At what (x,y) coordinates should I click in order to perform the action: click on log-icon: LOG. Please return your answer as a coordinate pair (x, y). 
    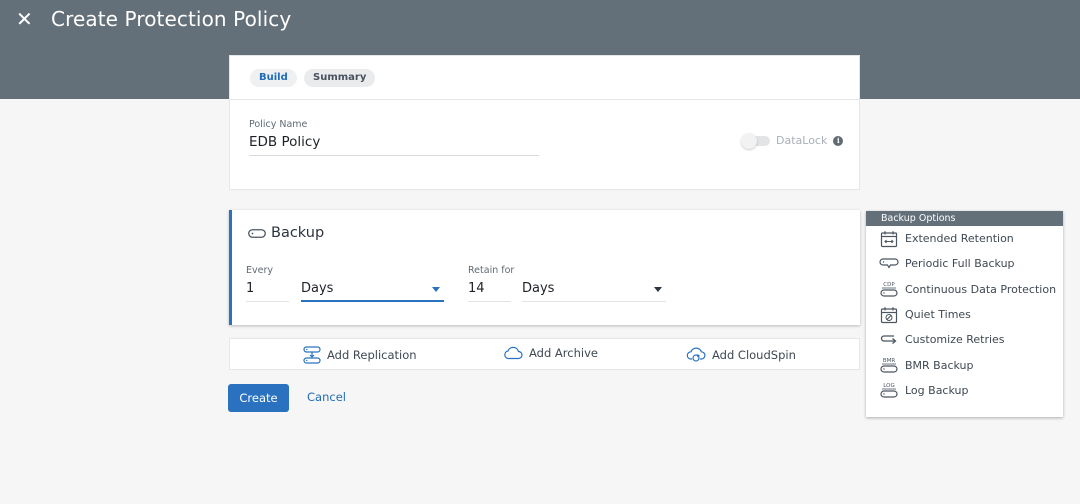
    Looking at the image, I should click on (889, 390).